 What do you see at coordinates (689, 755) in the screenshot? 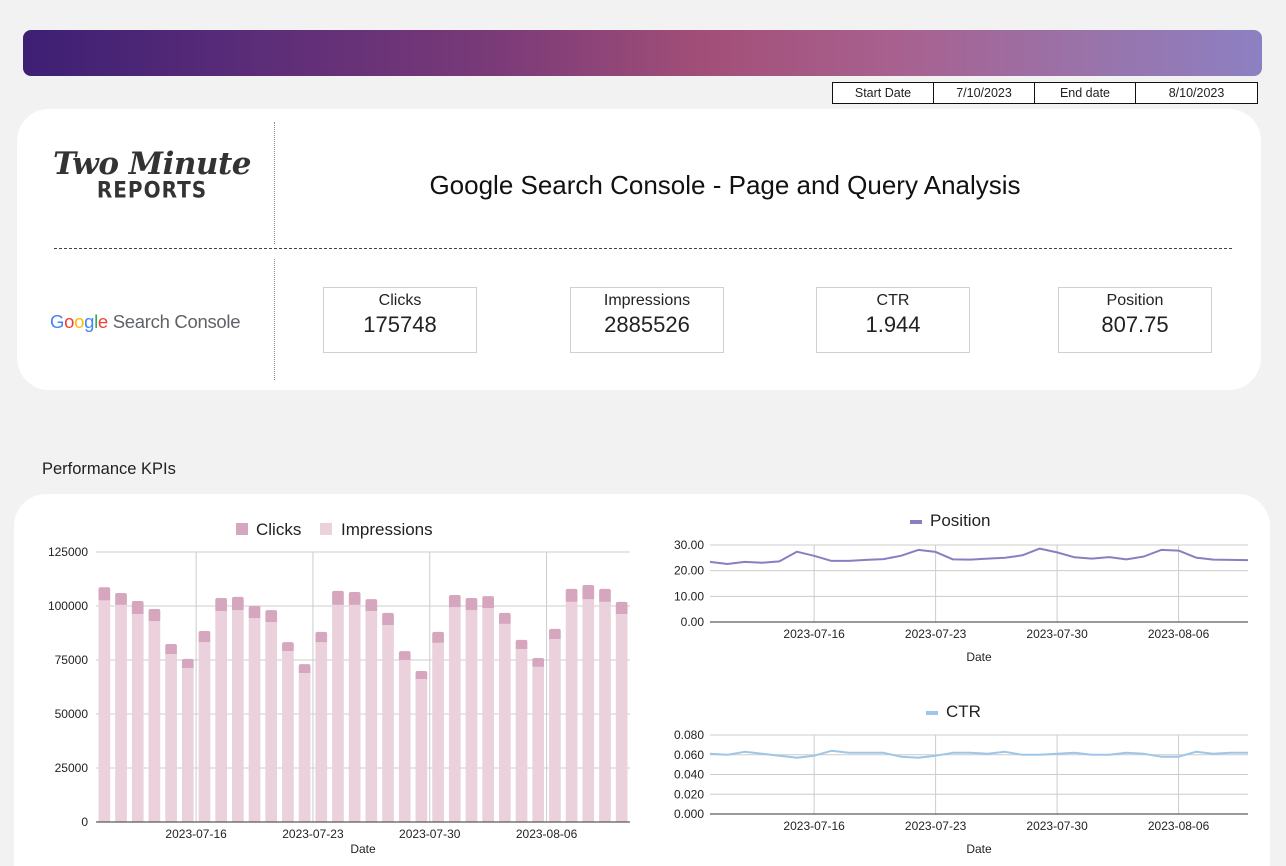
I see `y-tick-label: 0.060` at bounding box center [689, 755].